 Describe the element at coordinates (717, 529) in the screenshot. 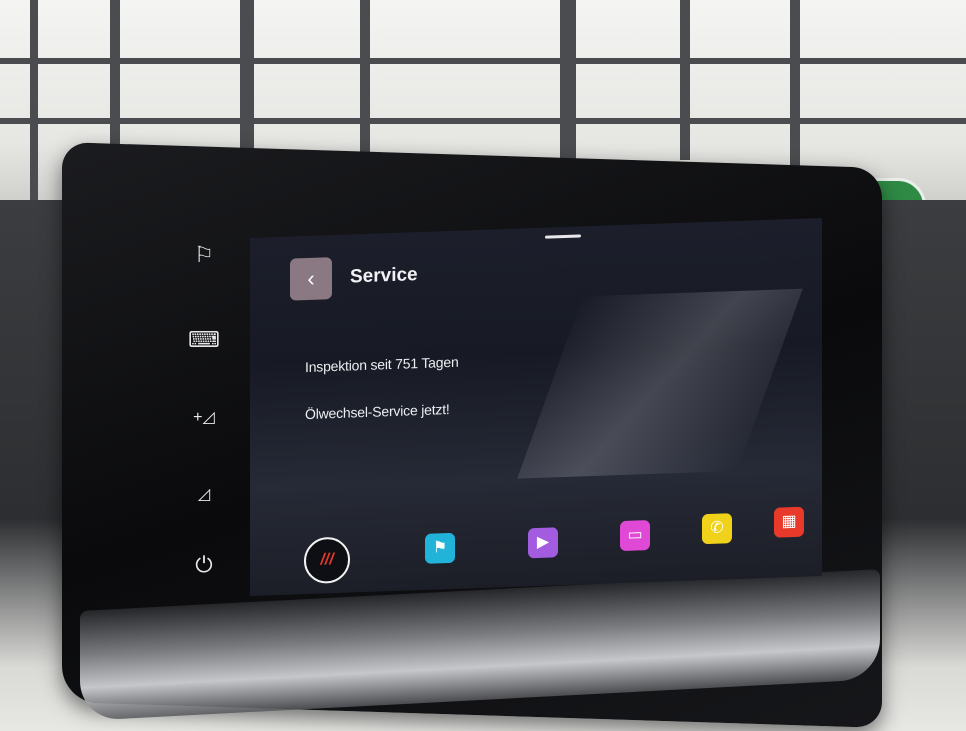

I see `phone-icon: ✆` at that location.